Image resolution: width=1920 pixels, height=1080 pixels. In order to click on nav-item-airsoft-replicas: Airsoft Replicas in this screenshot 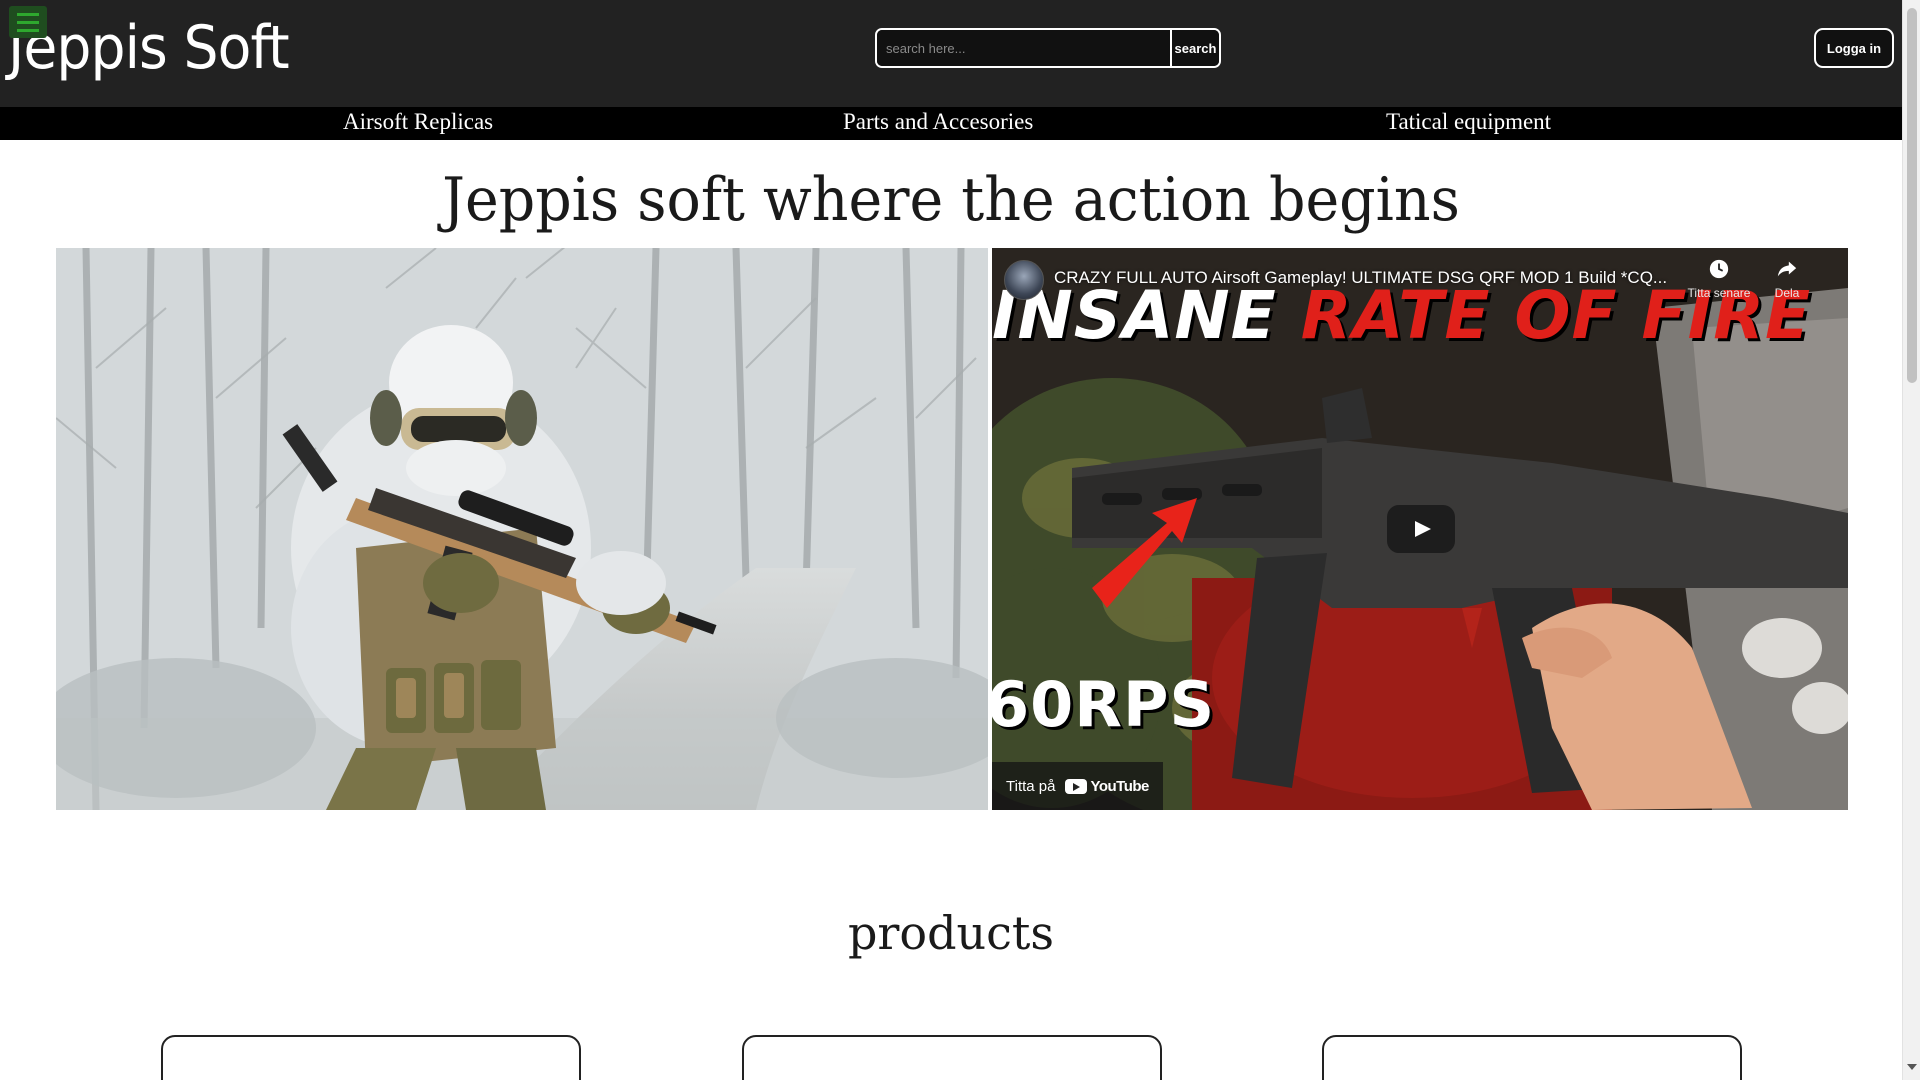, I will do `click(418, 123)`.